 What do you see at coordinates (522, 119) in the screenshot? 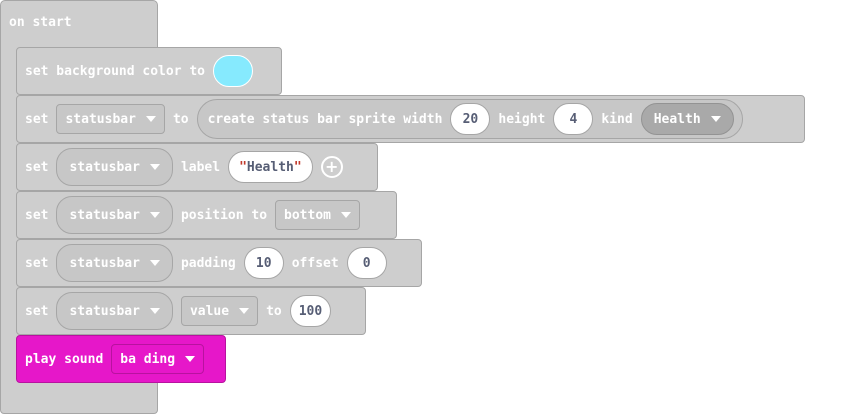
I see `height-label: height` at bounding box center [522, 119].